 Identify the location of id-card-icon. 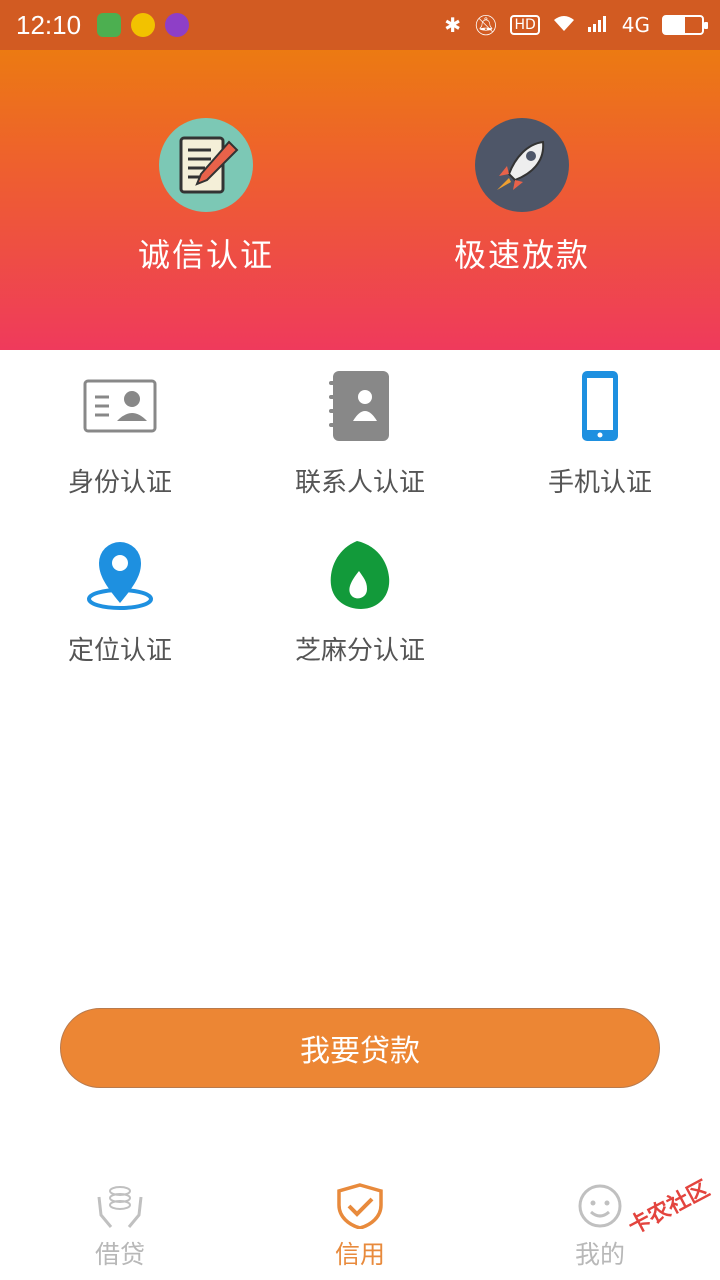
(120, 406).